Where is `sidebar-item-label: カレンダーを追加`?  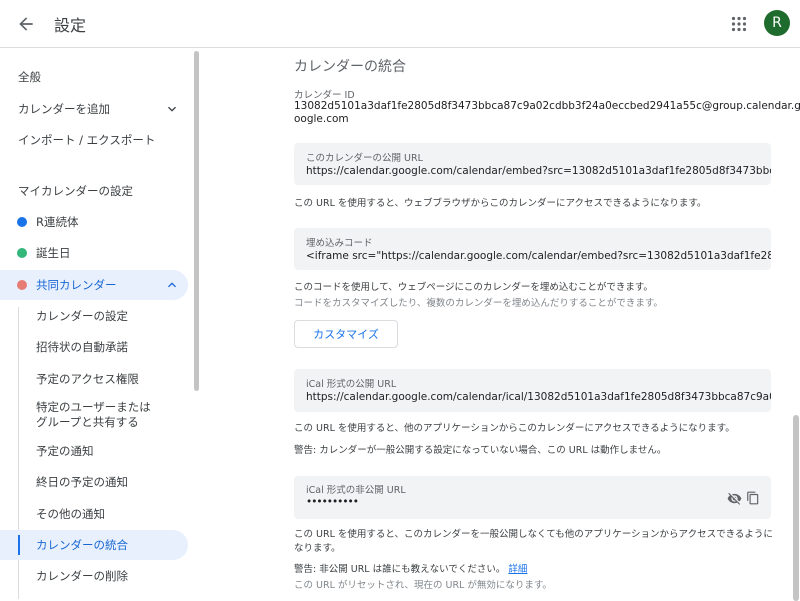
sidebar-item-label: カレンダーを追加 is located at coordinates (64, 109).